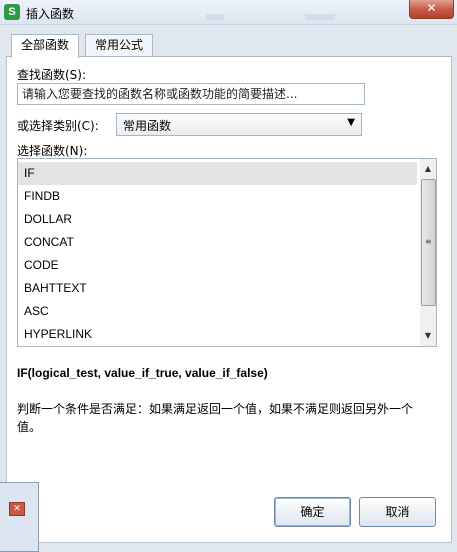 This screenshot has width=457, height=552. What do you see at coordinates (217, 242) in the screenshot?
I see `list-item-concat: CONCAT` at bounding box center [217, 242].